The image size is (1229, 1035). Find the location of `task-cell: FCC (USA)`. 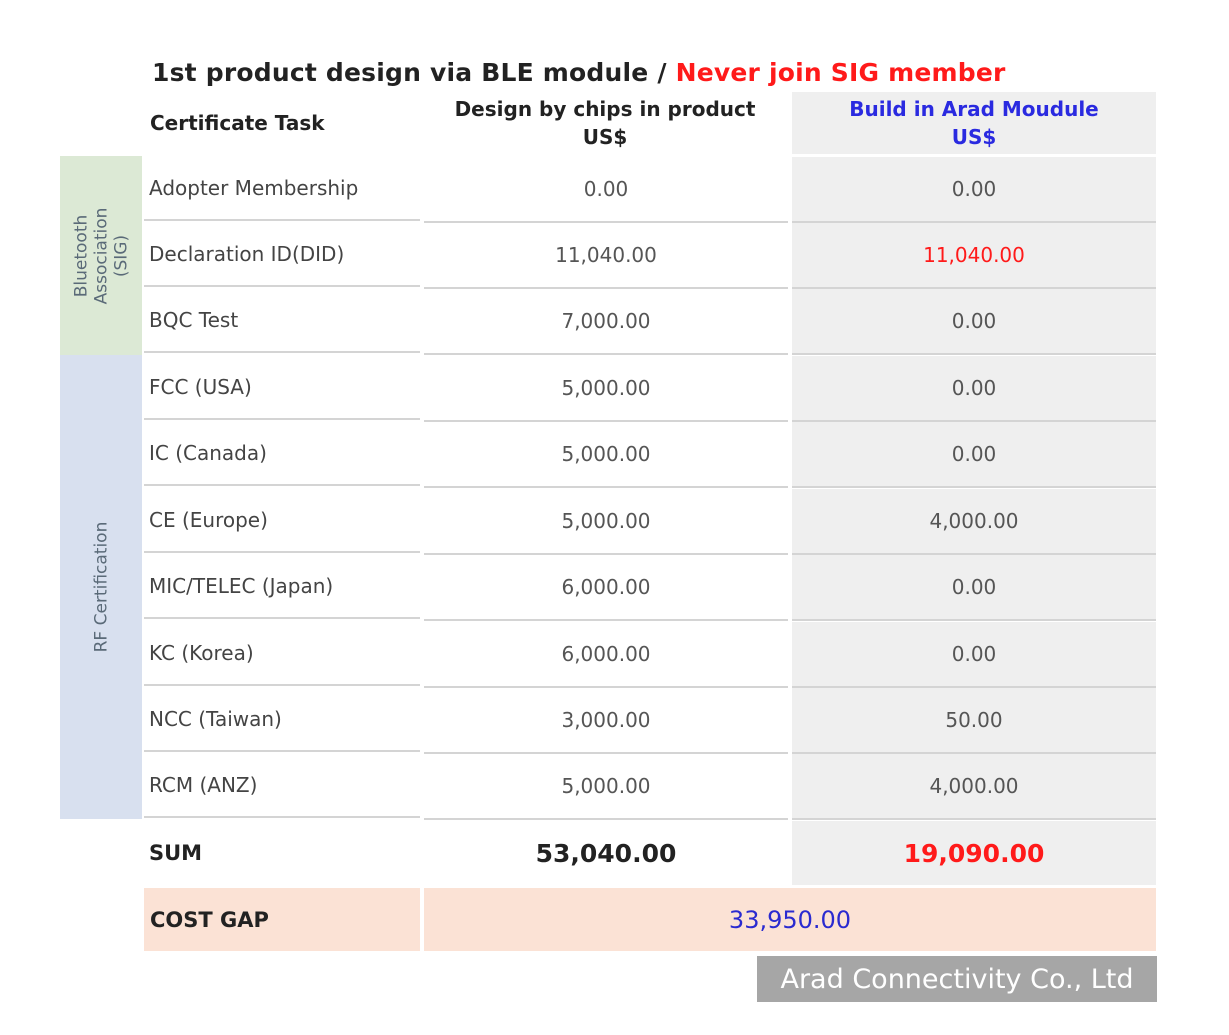

task-cell: FCC (USA) is located at coordinates (282, 388).